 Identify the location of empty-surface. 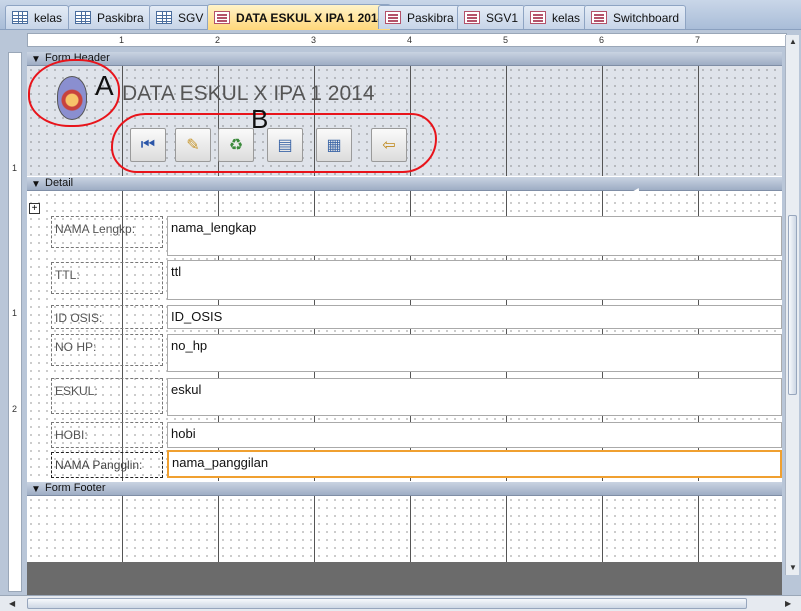
(404, 578).